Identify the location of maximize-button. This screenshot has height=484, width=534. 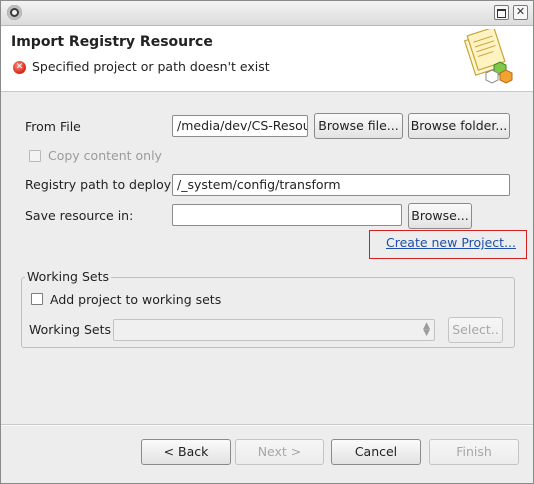
(501, 12).